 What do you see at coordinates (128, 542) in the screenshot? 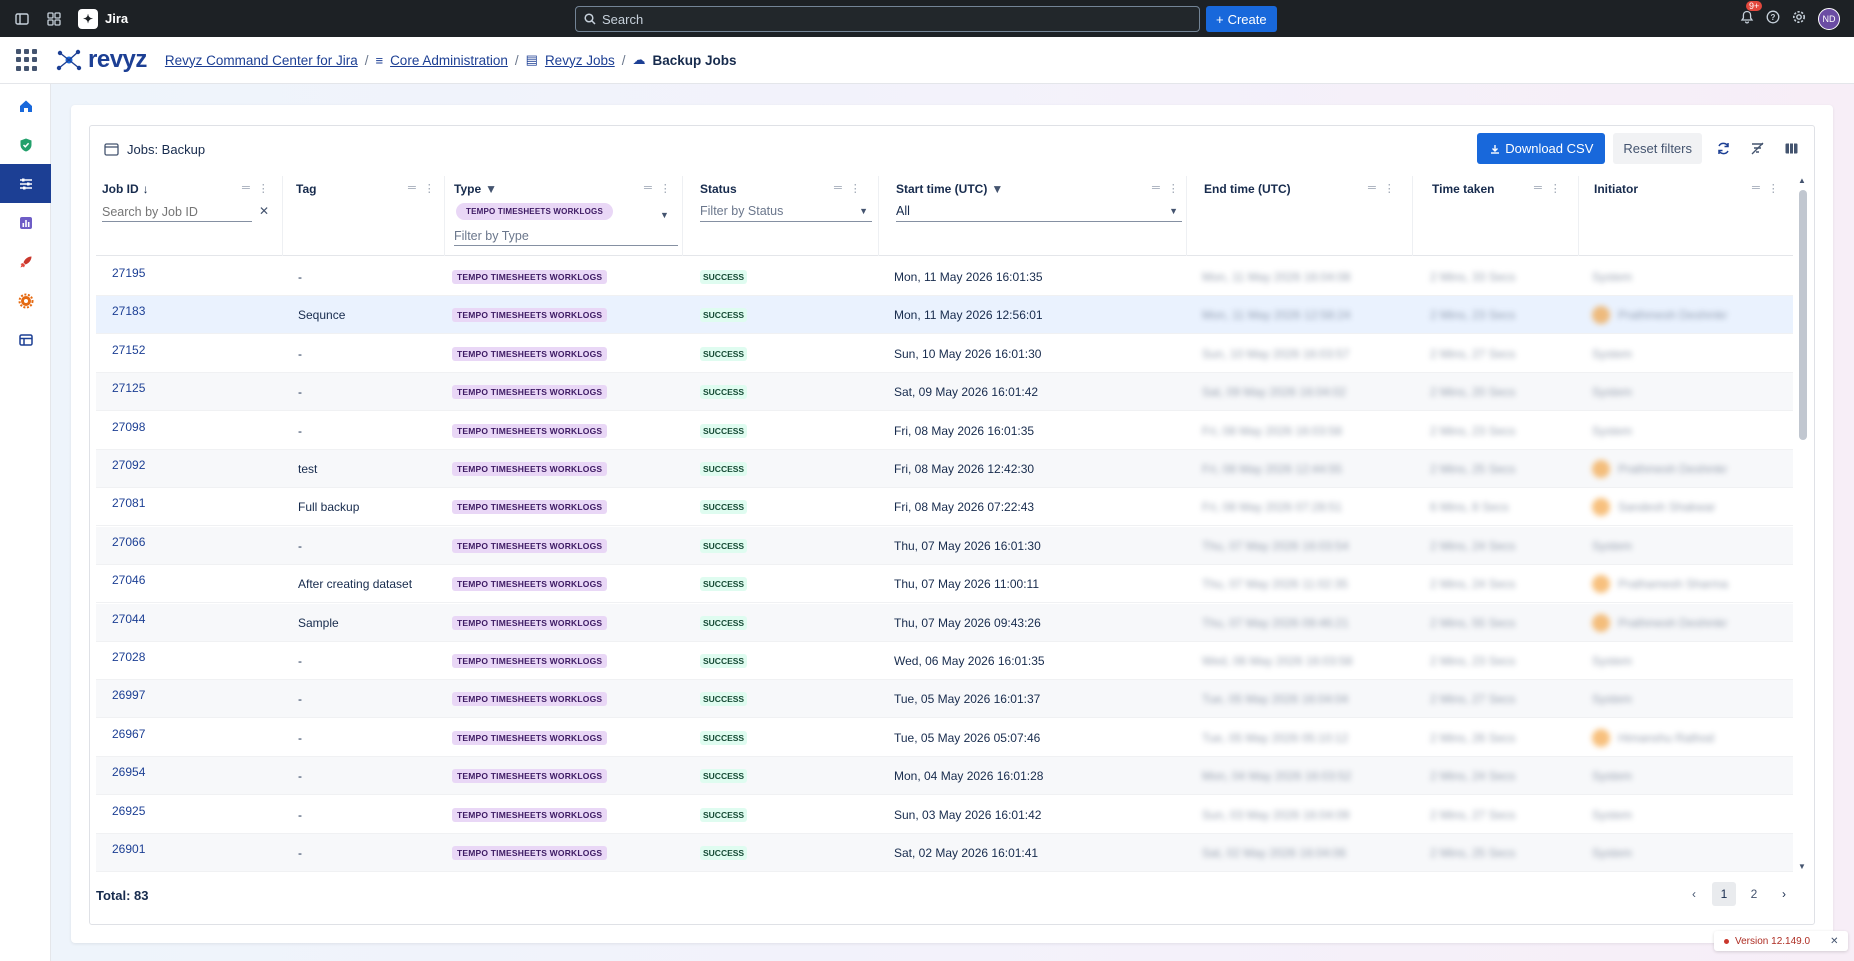
I see `job-id-link: 27066` at bounding box center [128, 542].